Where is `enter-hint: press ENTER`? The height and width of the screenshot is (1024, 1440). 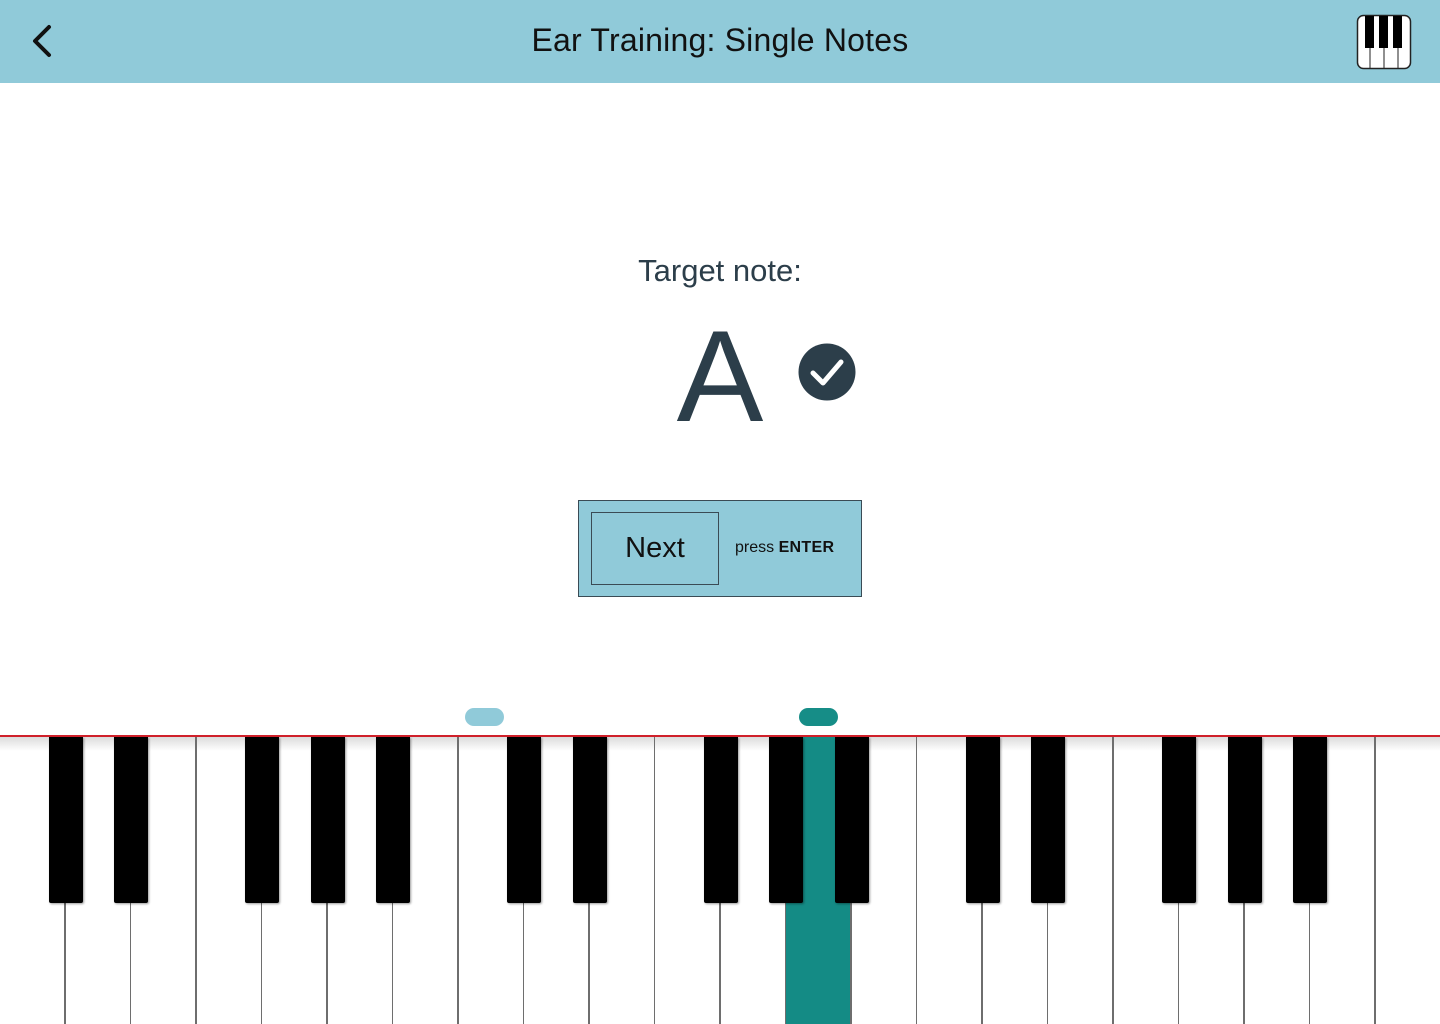
enter-hint: press ENTER is located at coordinates (784, 548).